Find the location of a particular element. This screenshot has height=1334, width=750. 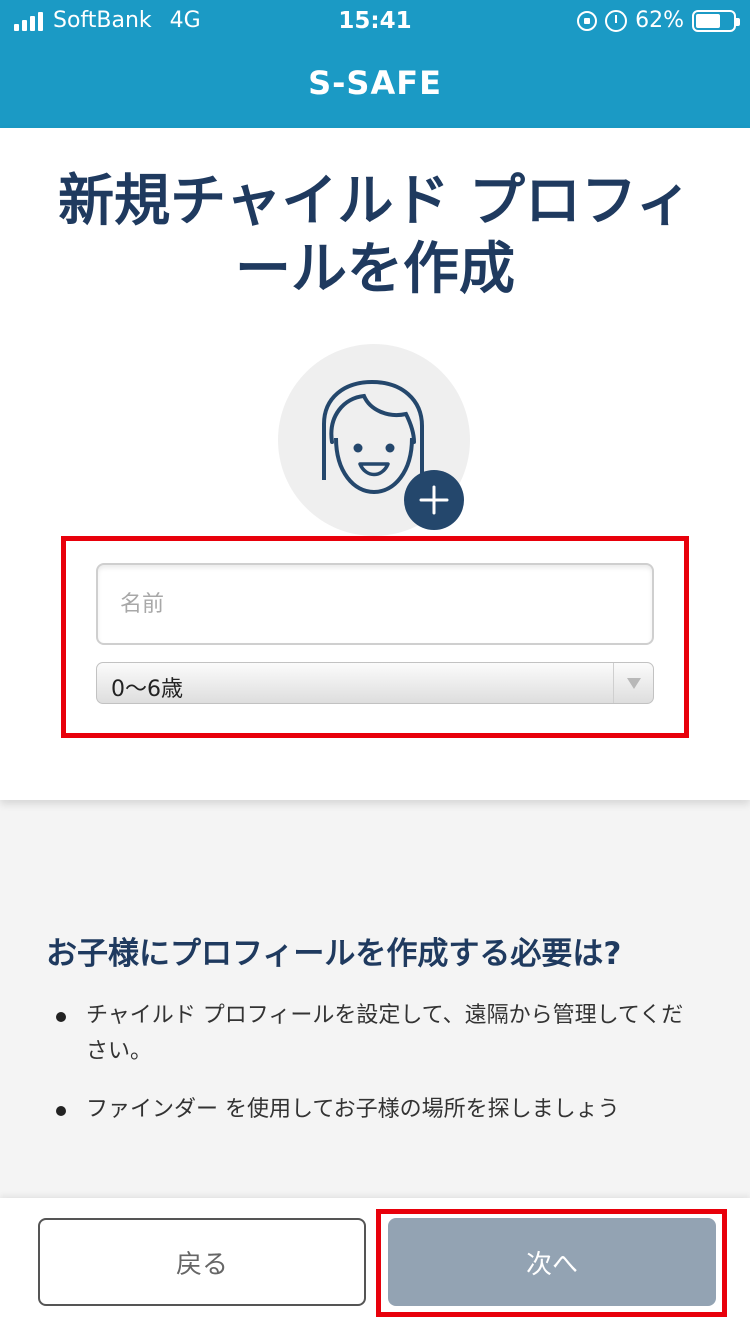

list-item-text: チャイルド プロフィールを設定して、遠隔から管理してください。 is located at coordinates (385, 1033).